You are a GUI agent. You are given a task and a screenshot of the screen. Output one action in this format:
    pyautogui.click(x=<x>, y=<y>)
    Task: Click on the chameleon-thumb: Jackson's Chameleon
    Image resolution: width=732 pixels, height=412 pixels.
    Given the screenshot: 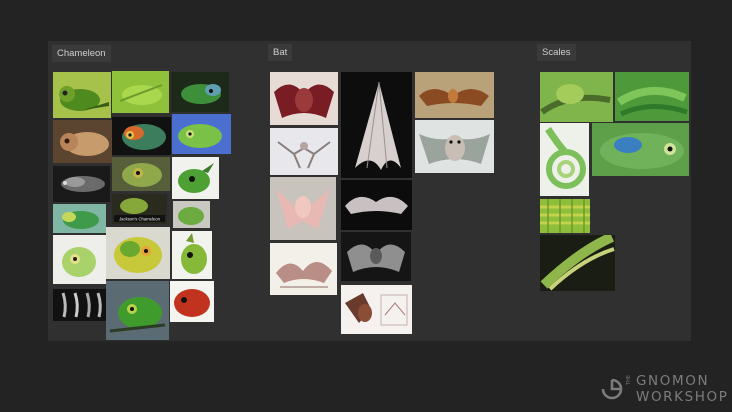 What is the action you would take?
    pyautogui.click(x=139, y=209)
    